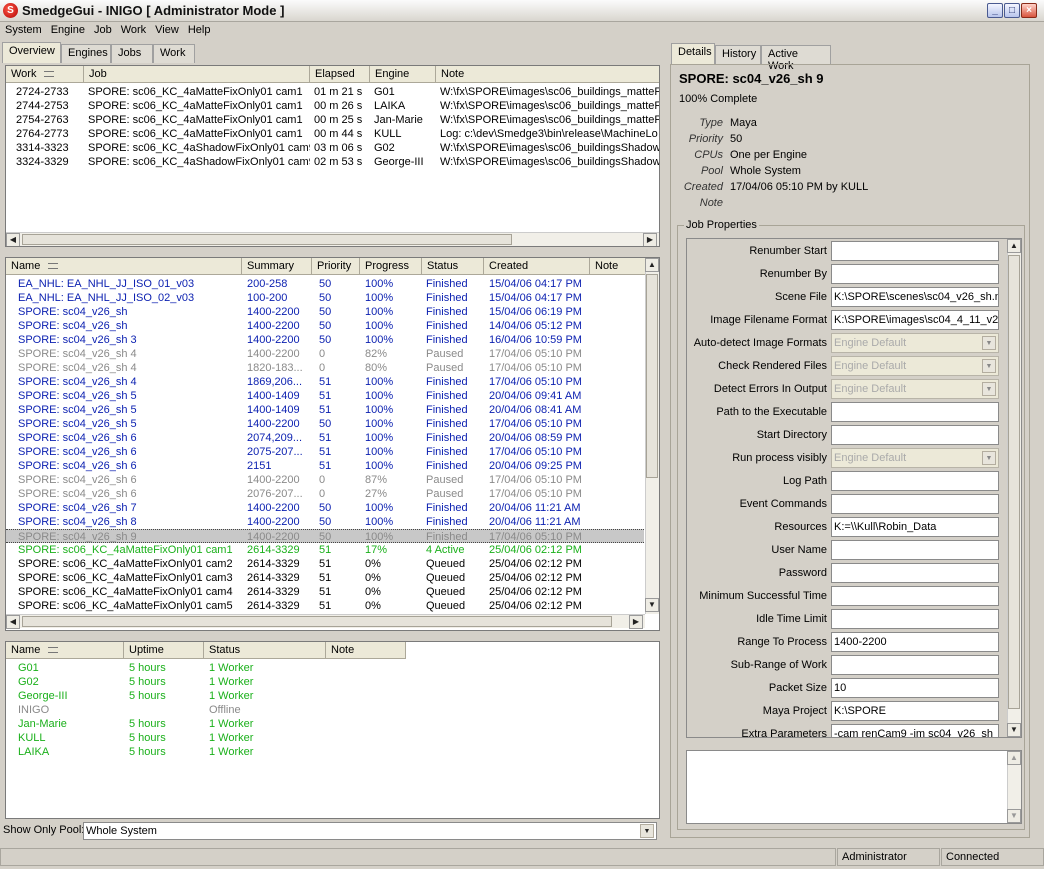 The image size is (1044, 869). Describe the element at coordinates (133, 29) in the screenshot. I see `menu-work: Work` at that location.